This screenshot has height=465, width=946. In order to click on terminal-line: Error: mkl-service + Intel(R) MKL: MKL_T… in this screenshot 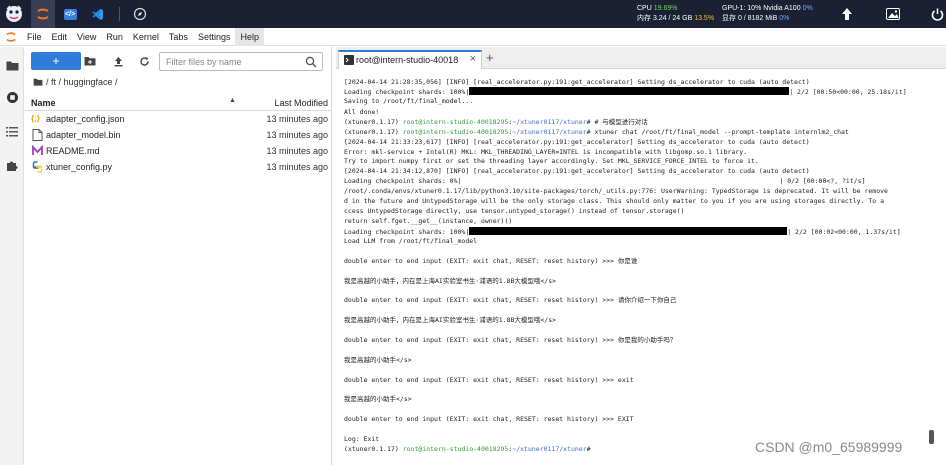, I will do `click(546, 152)`.